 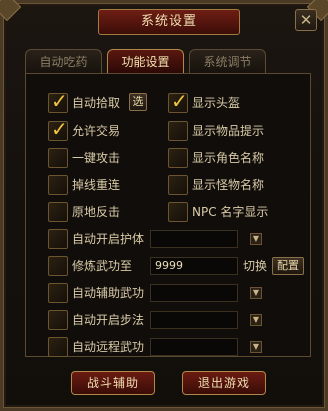 What do you see at coordinates (96, 212) in the screenshot?
I see `option-label: 原地反击` at bounding box center [96, 212].